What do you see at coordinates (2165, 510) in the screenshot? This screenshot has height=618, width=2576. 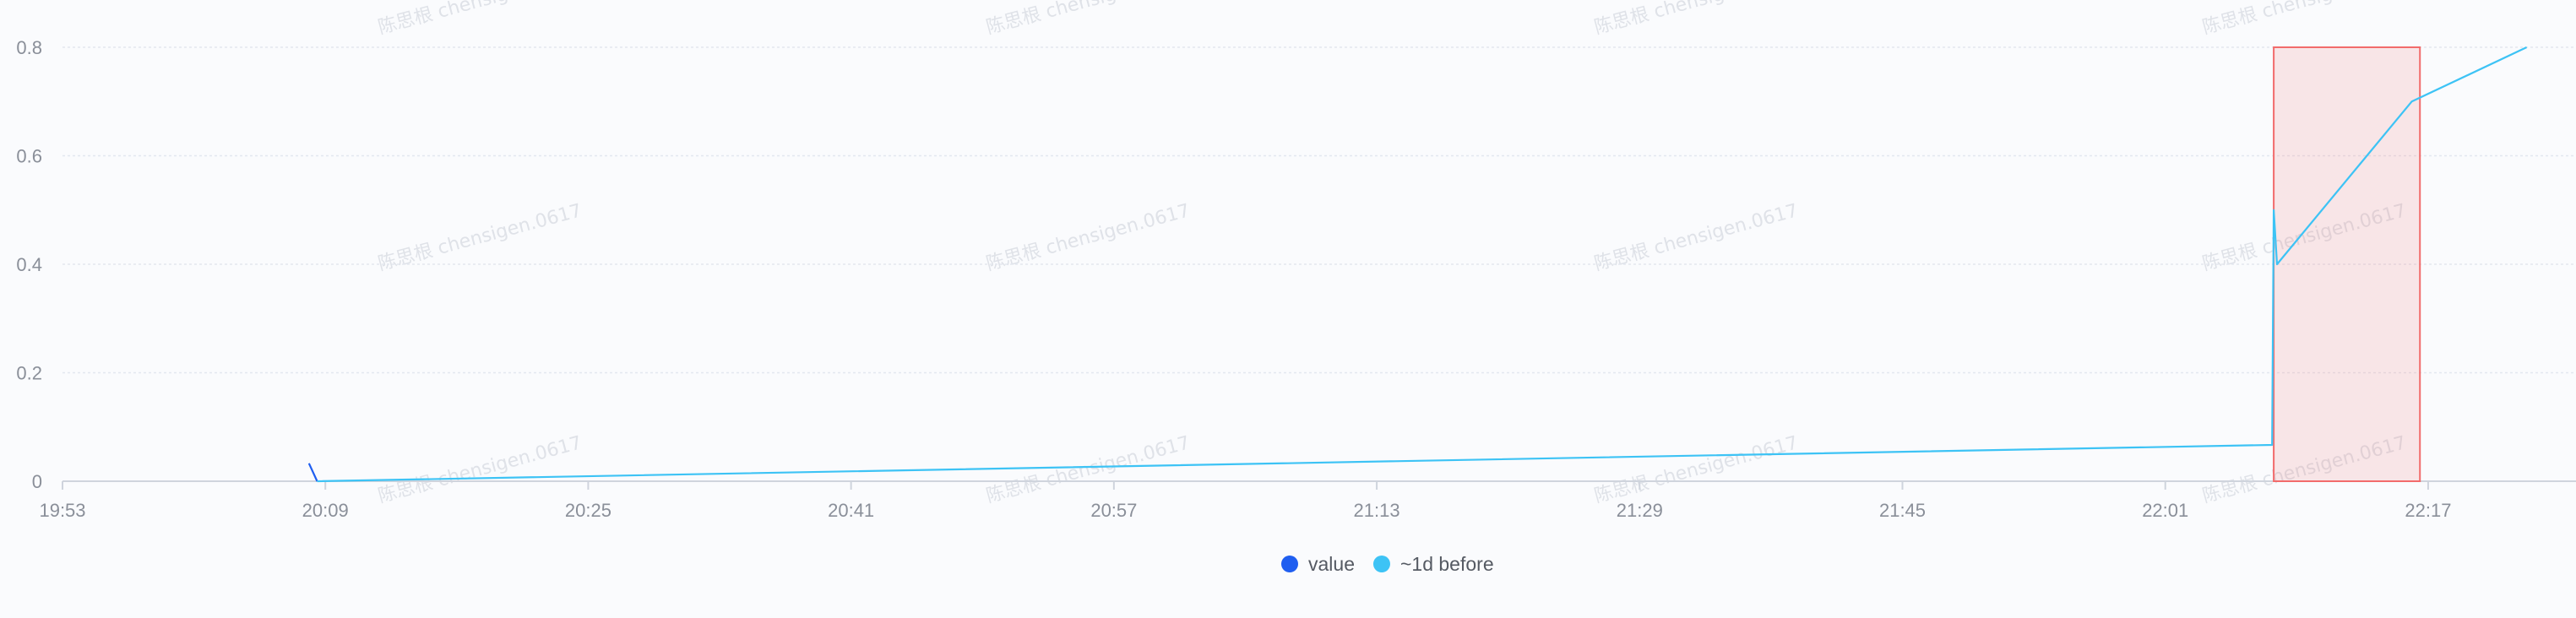 I see `x-tick-label: 22:01` at bounding box center [2165, 510].